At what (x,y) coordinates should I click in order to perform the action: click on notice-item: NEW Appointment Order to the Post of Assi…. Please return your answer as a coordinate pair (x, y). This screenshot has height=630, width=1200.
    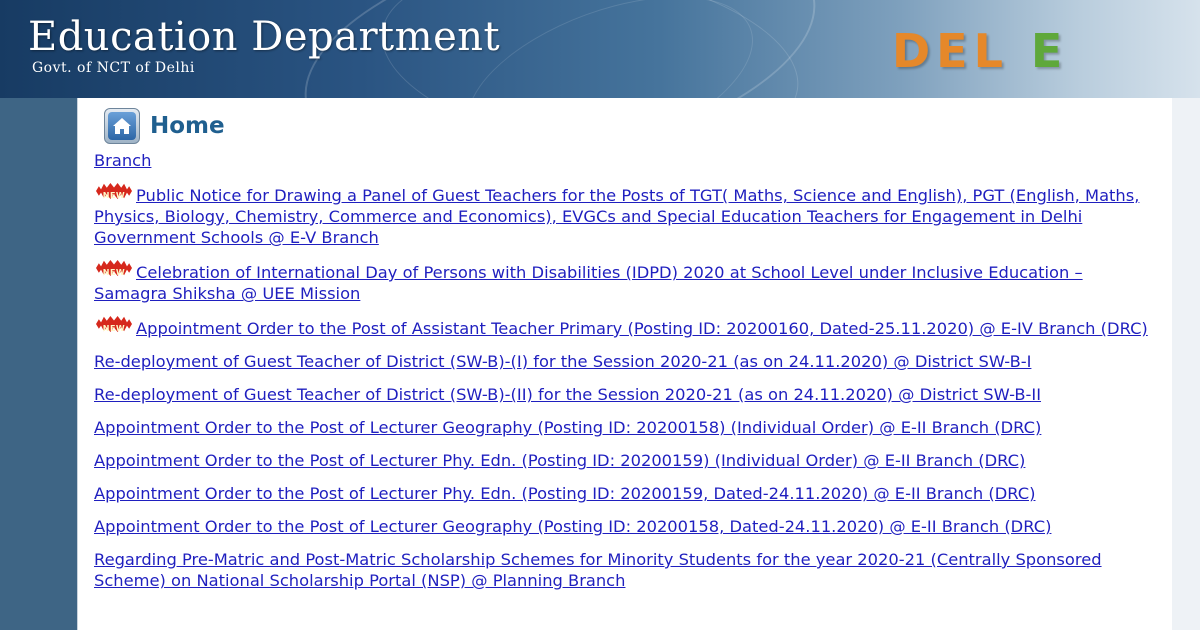
    Looking at the image, I should click on (625, 327).